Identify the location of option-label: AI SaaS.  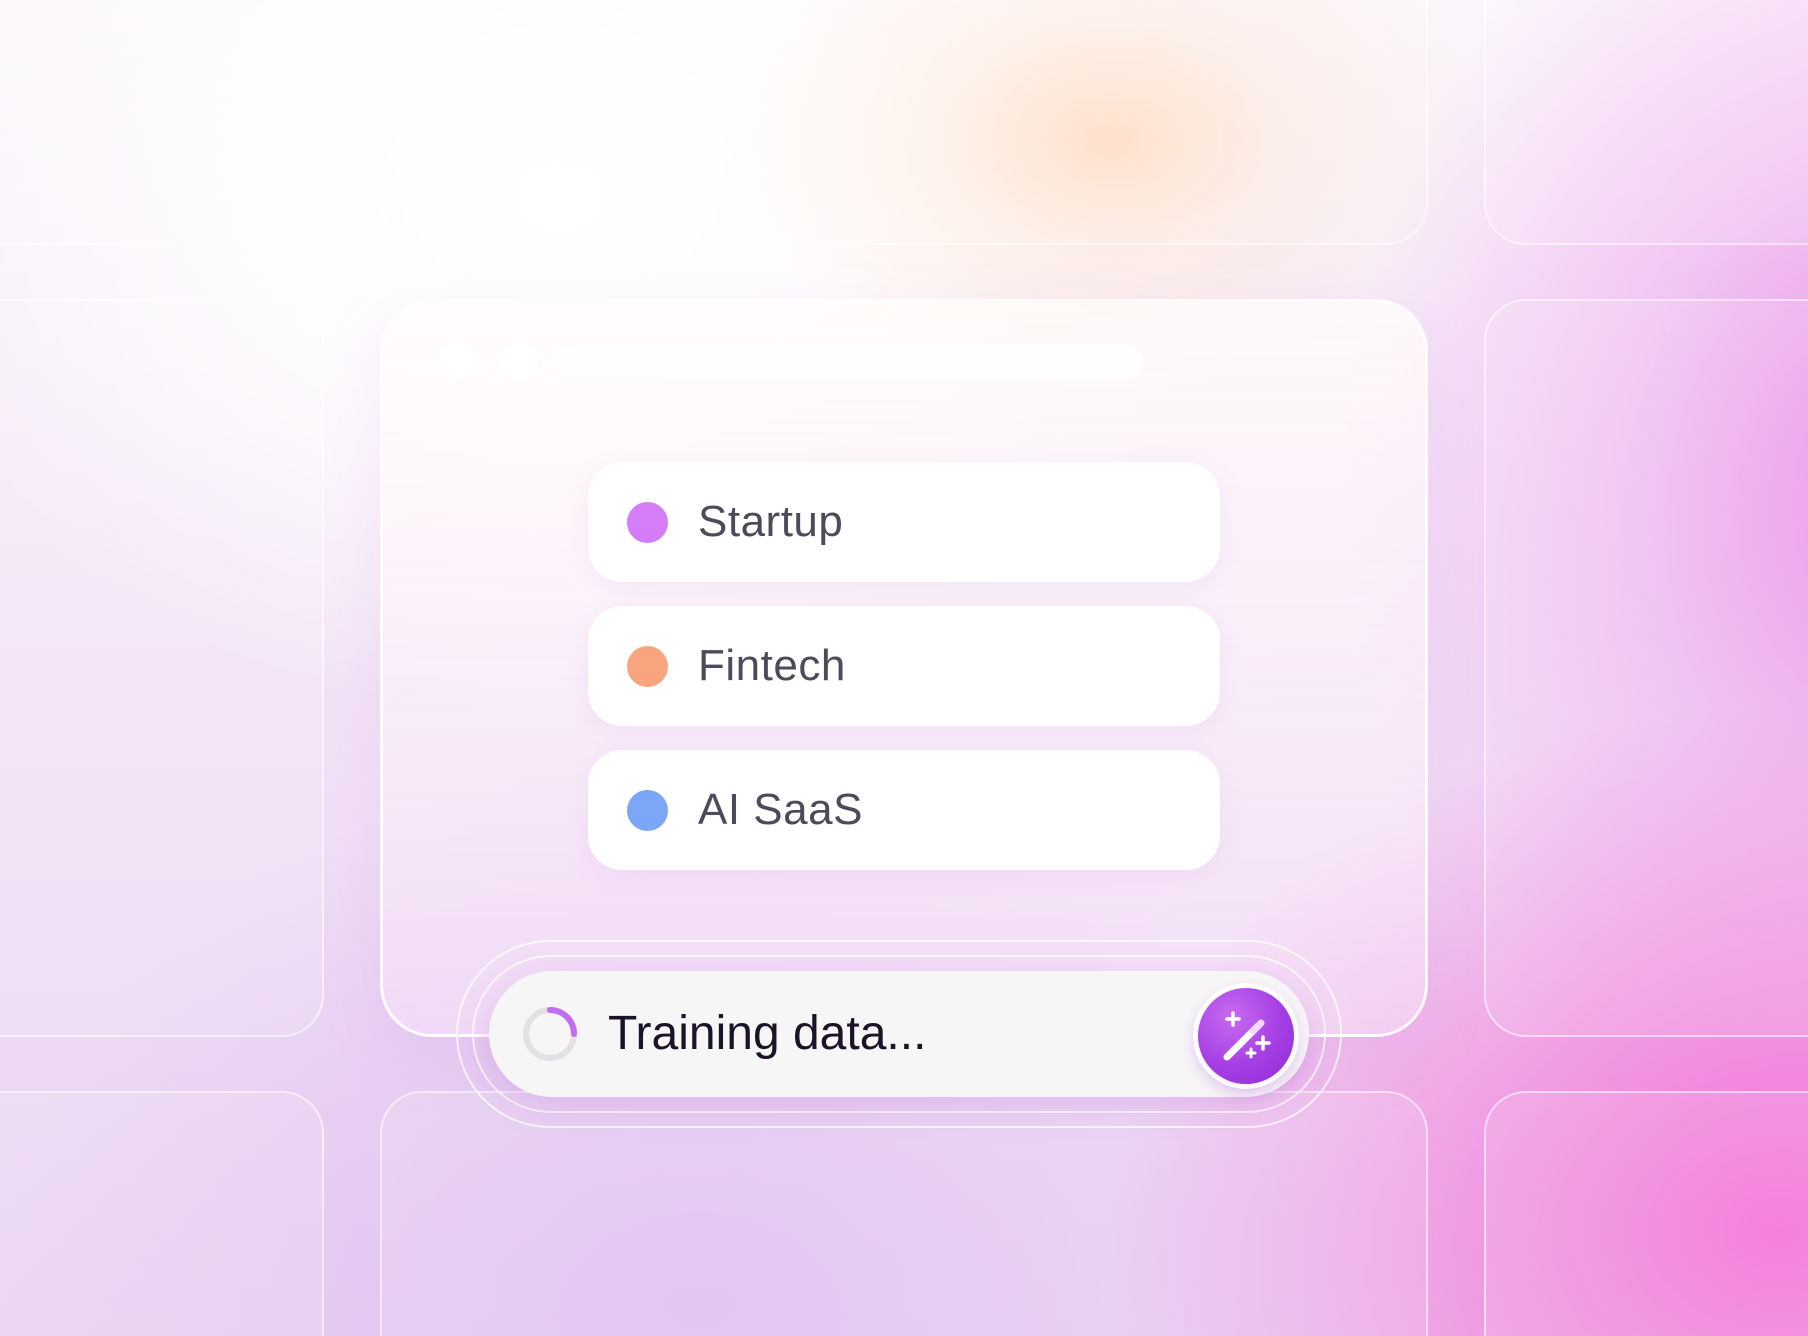
(780, 809).